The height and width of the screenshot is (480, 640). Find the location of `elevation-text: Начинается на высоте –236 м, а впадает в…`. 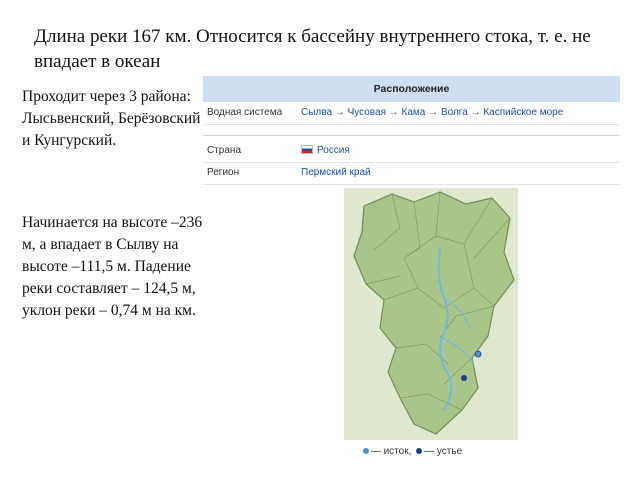

elevation-text: Начинается на высоте –236 м, а впадает в… is located at coordinates (112, 266).